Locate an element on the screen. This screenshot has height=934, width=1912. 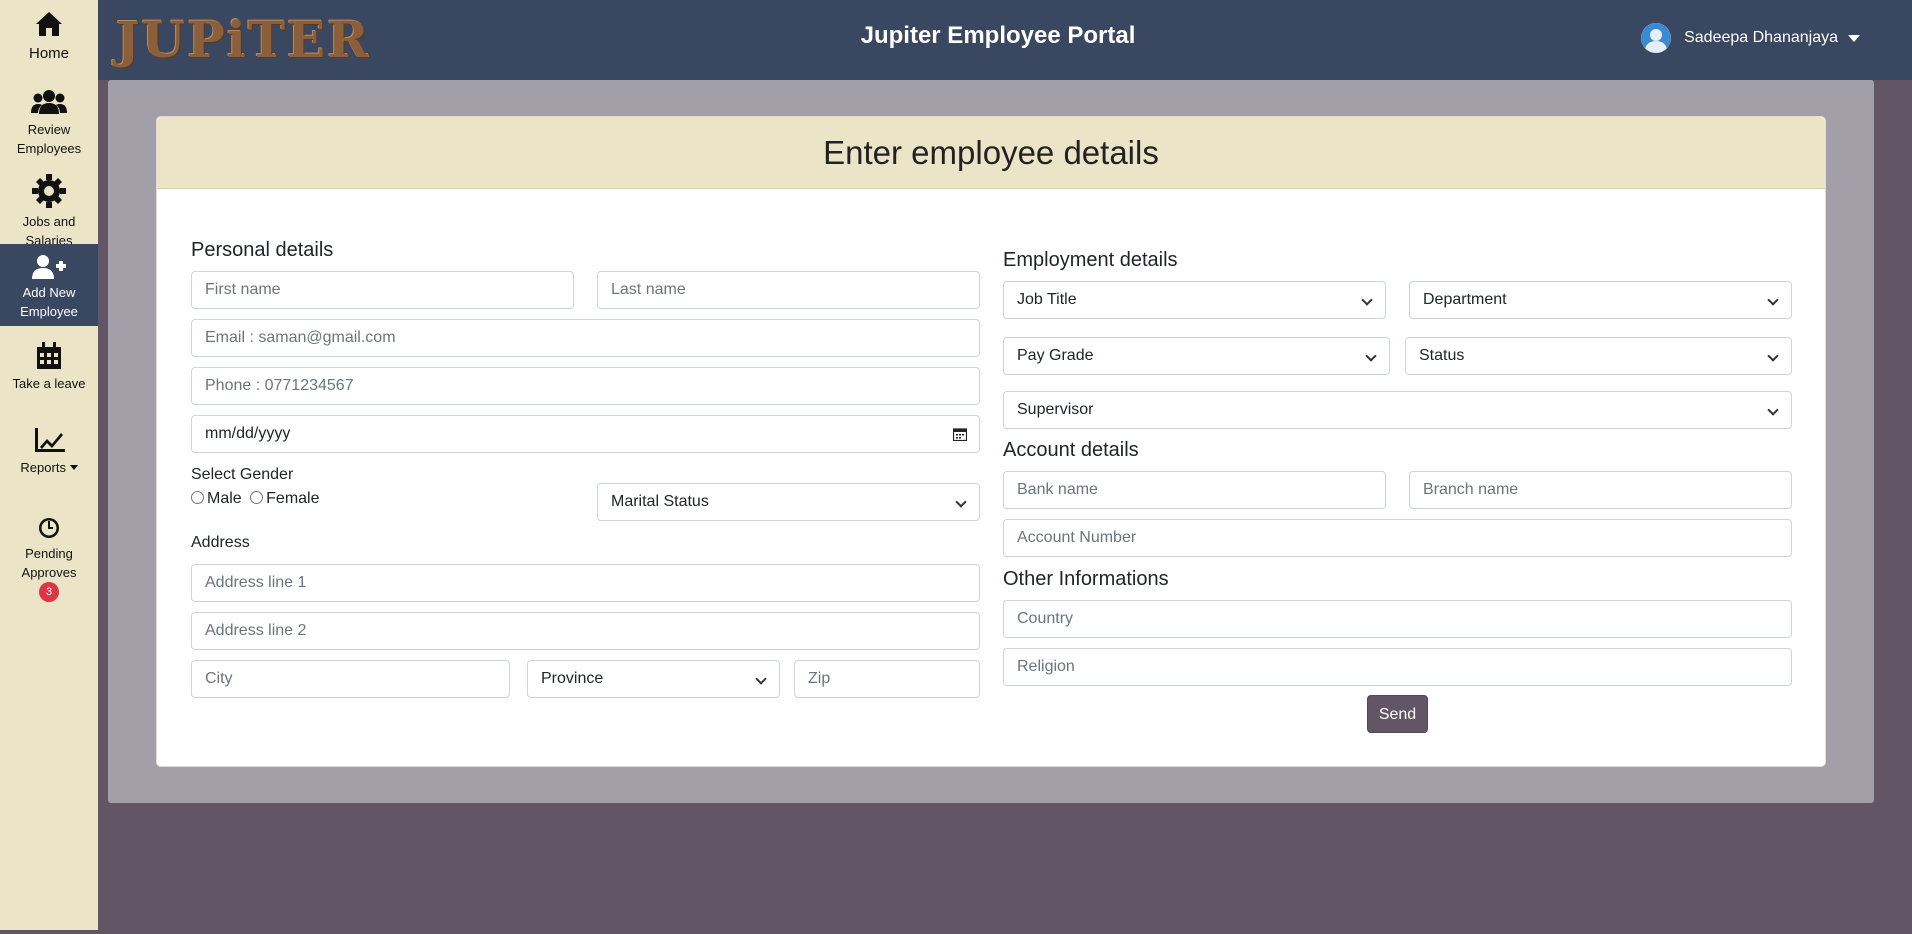
scroll-gutter is located at coordinates (1893, 505).